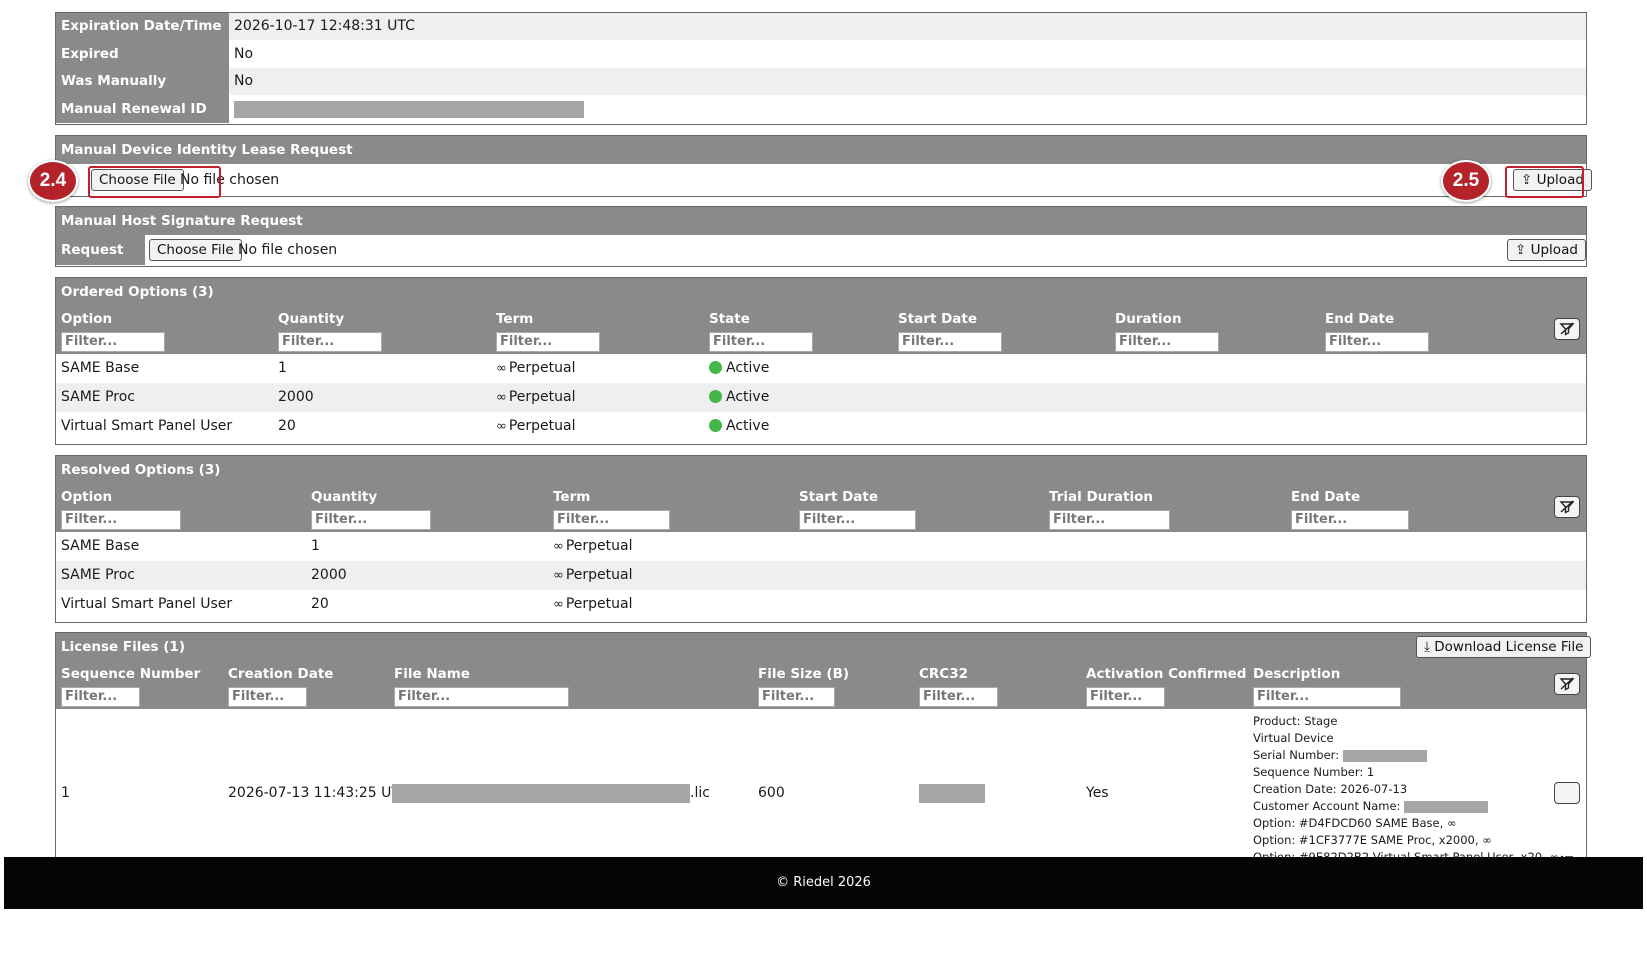  I want to click on cell-creation-date: 2026-07-13 11:43:25 UTC, so click(318, 793).